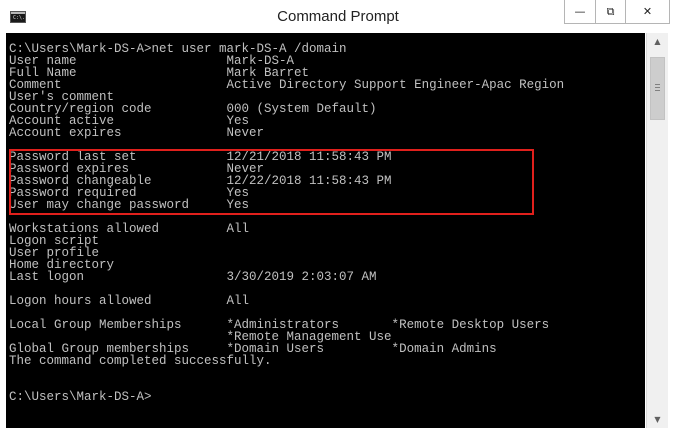 The width and height of the screenshot is (676, 428). Describe the element at coordinates (657, 230) in the screenshot. I see `vertical-scrollbar: ▲ ▼` at that location.